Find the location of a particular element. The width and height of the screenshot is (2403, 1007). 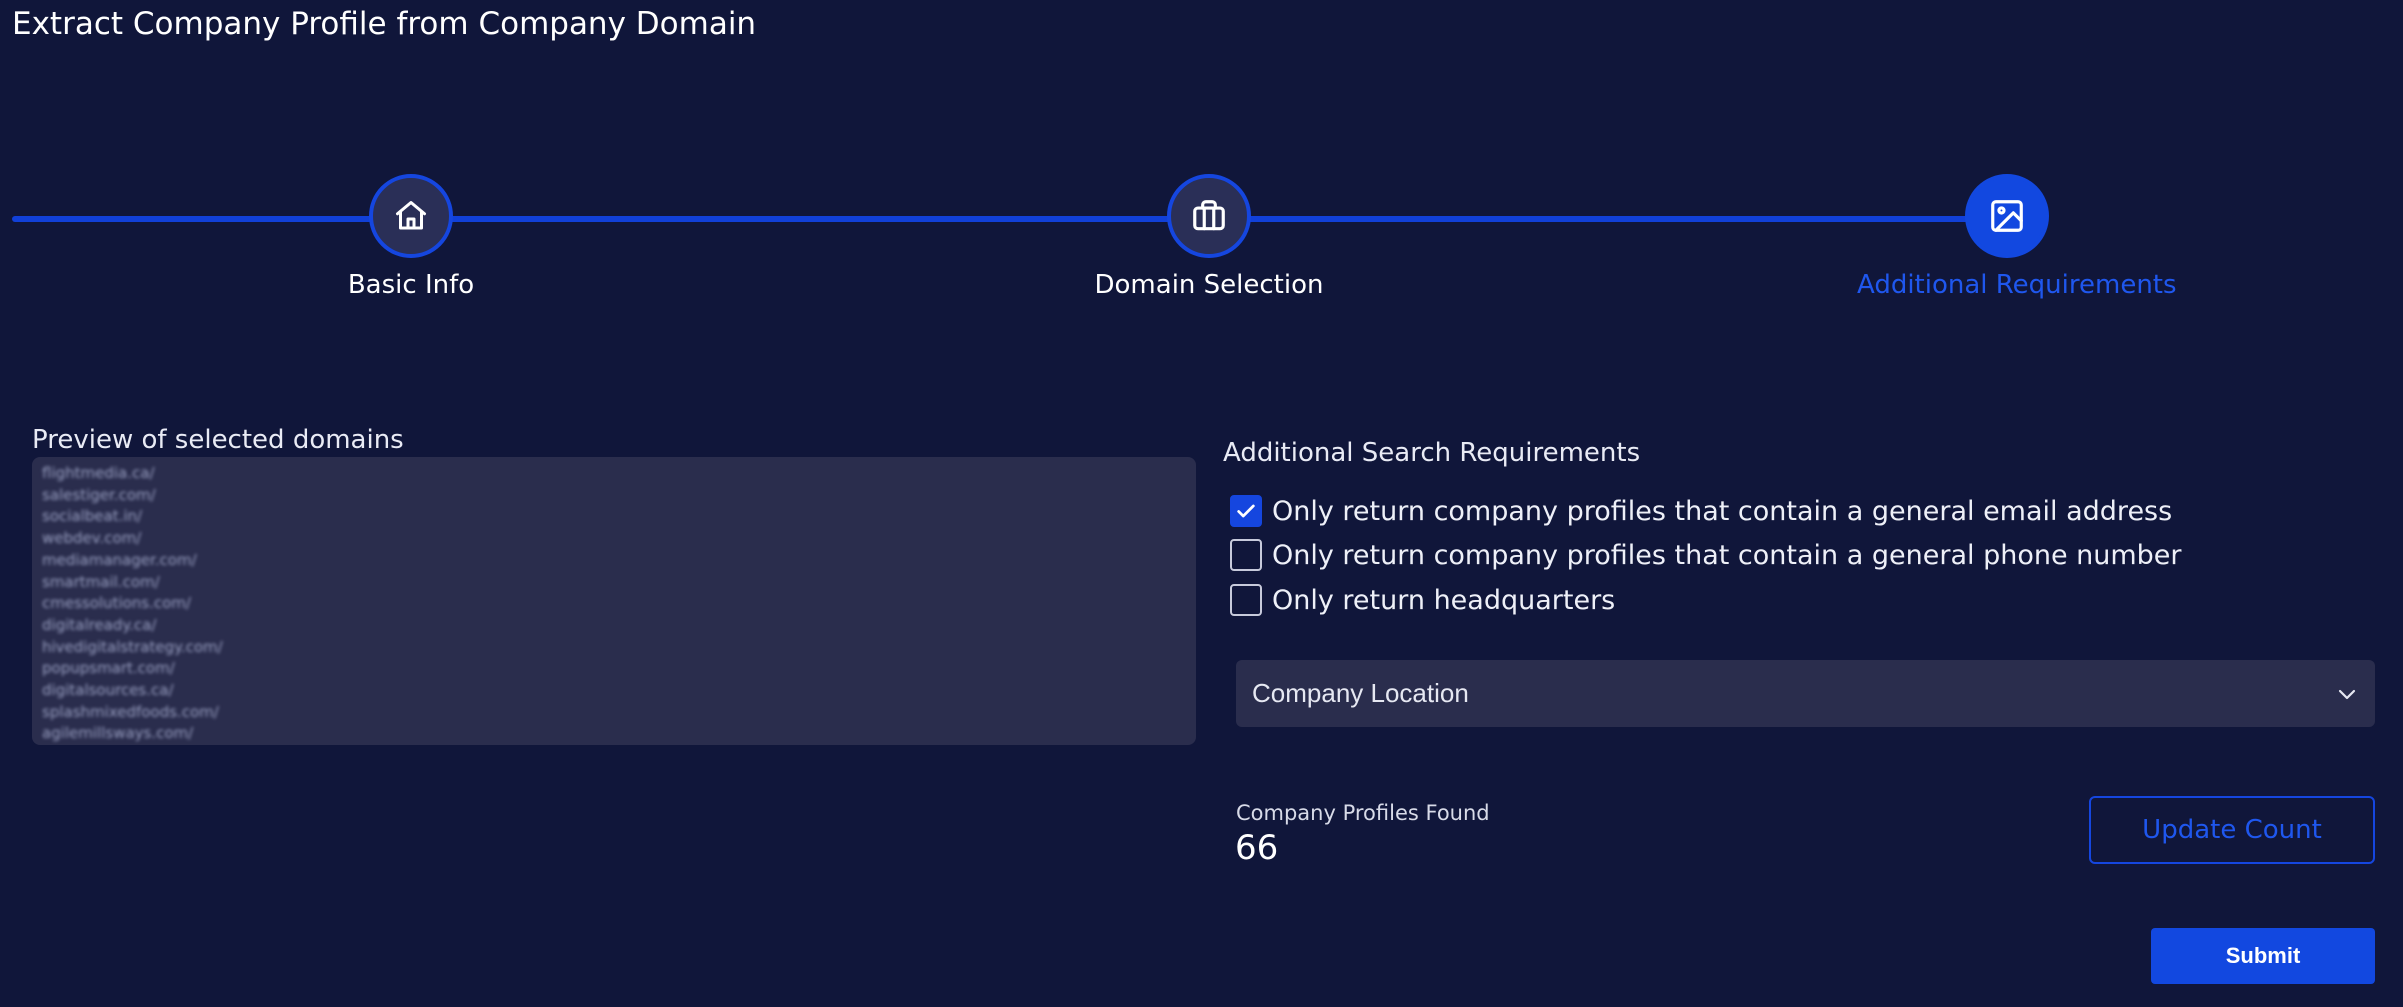

step-basic-info: Basic Info is located at coordinates (411, 237).